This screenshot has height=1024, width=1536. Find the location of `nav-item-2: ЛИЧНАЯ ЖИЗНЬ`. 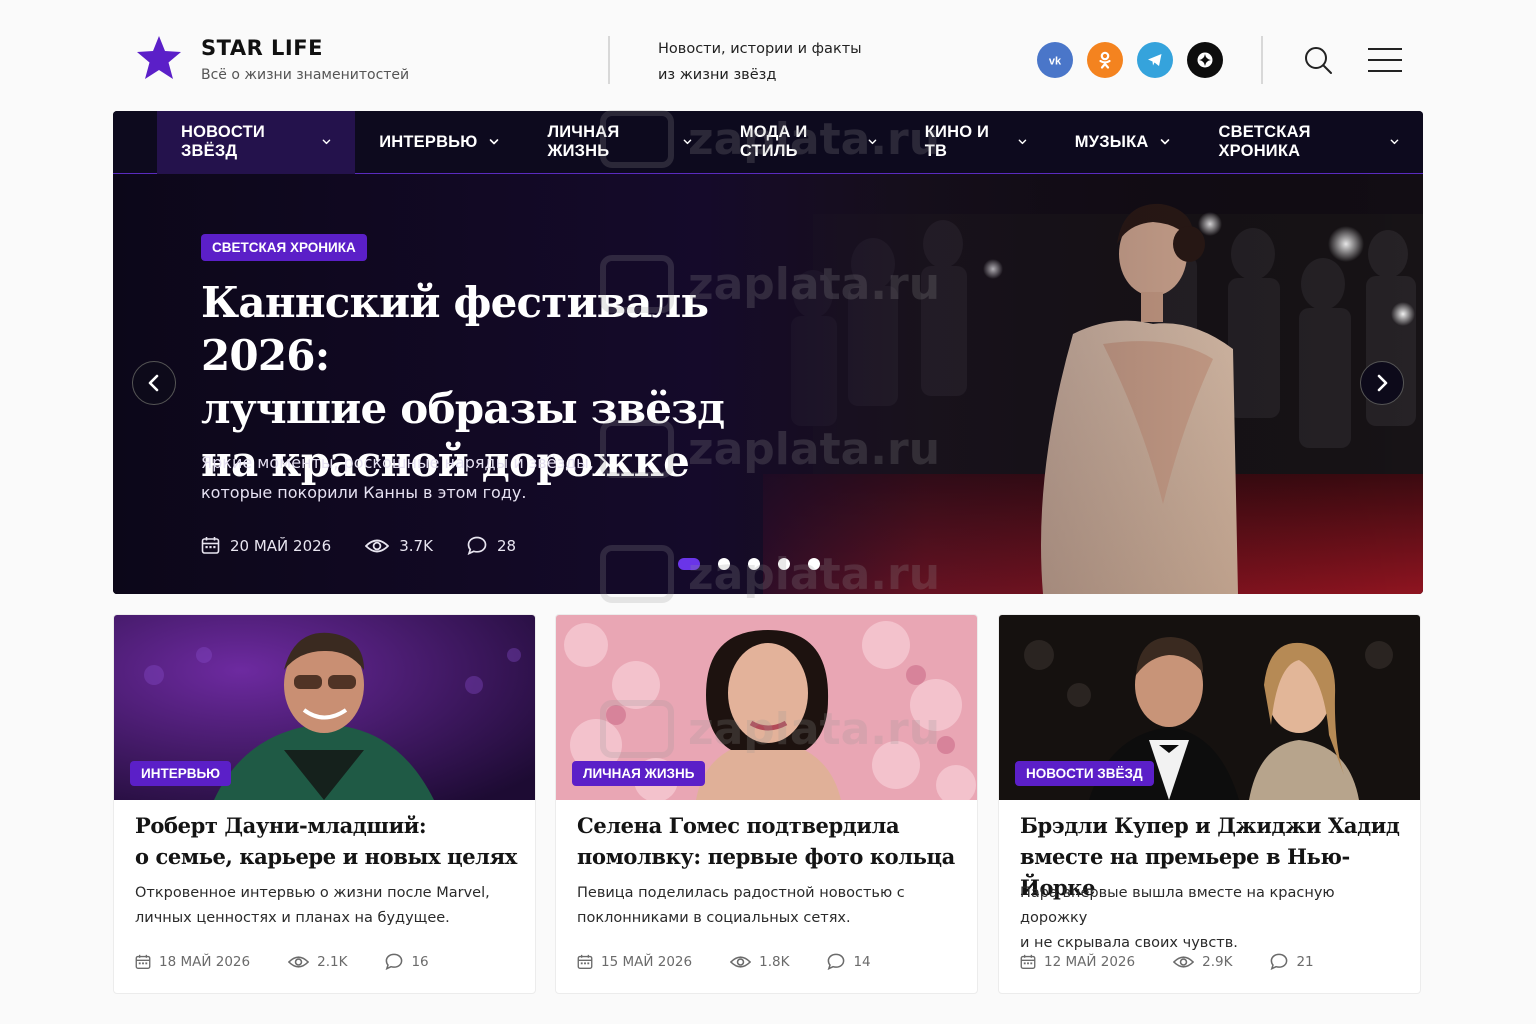

nav-item-2: ЛИЧНАЯ ЖИЗНЬ is located at coordinates (619, 142).